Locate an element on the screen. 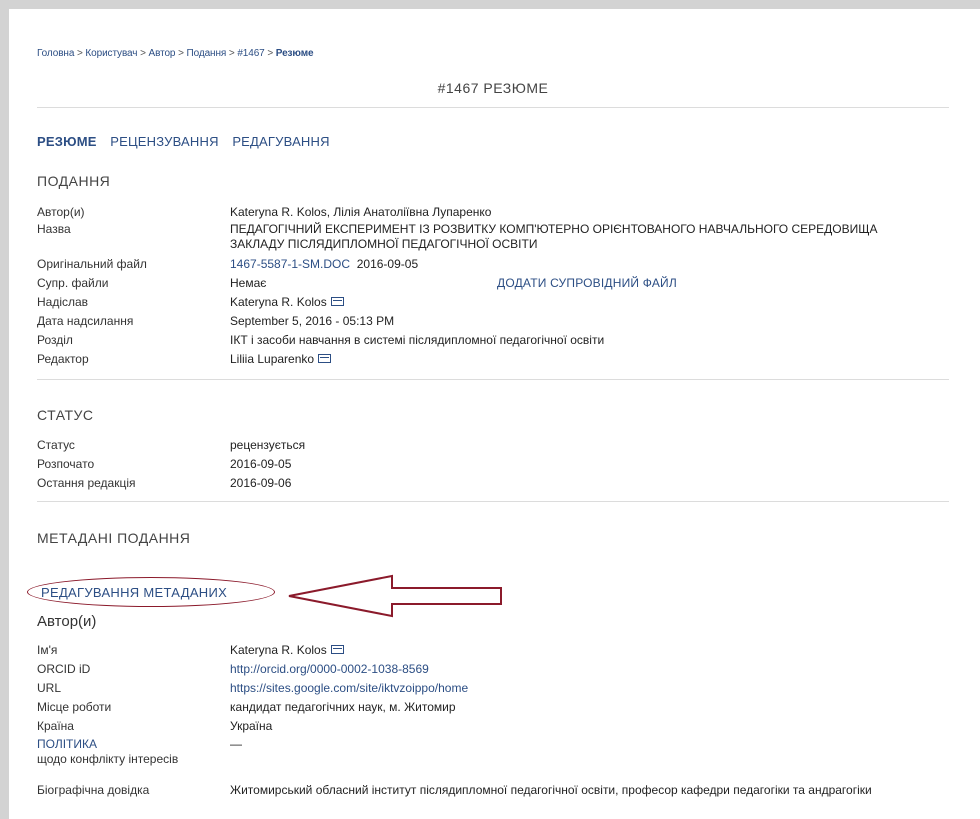 The image size is (980, 819). breadcrumb-current: Резюме is located at coordinates (295, 53).